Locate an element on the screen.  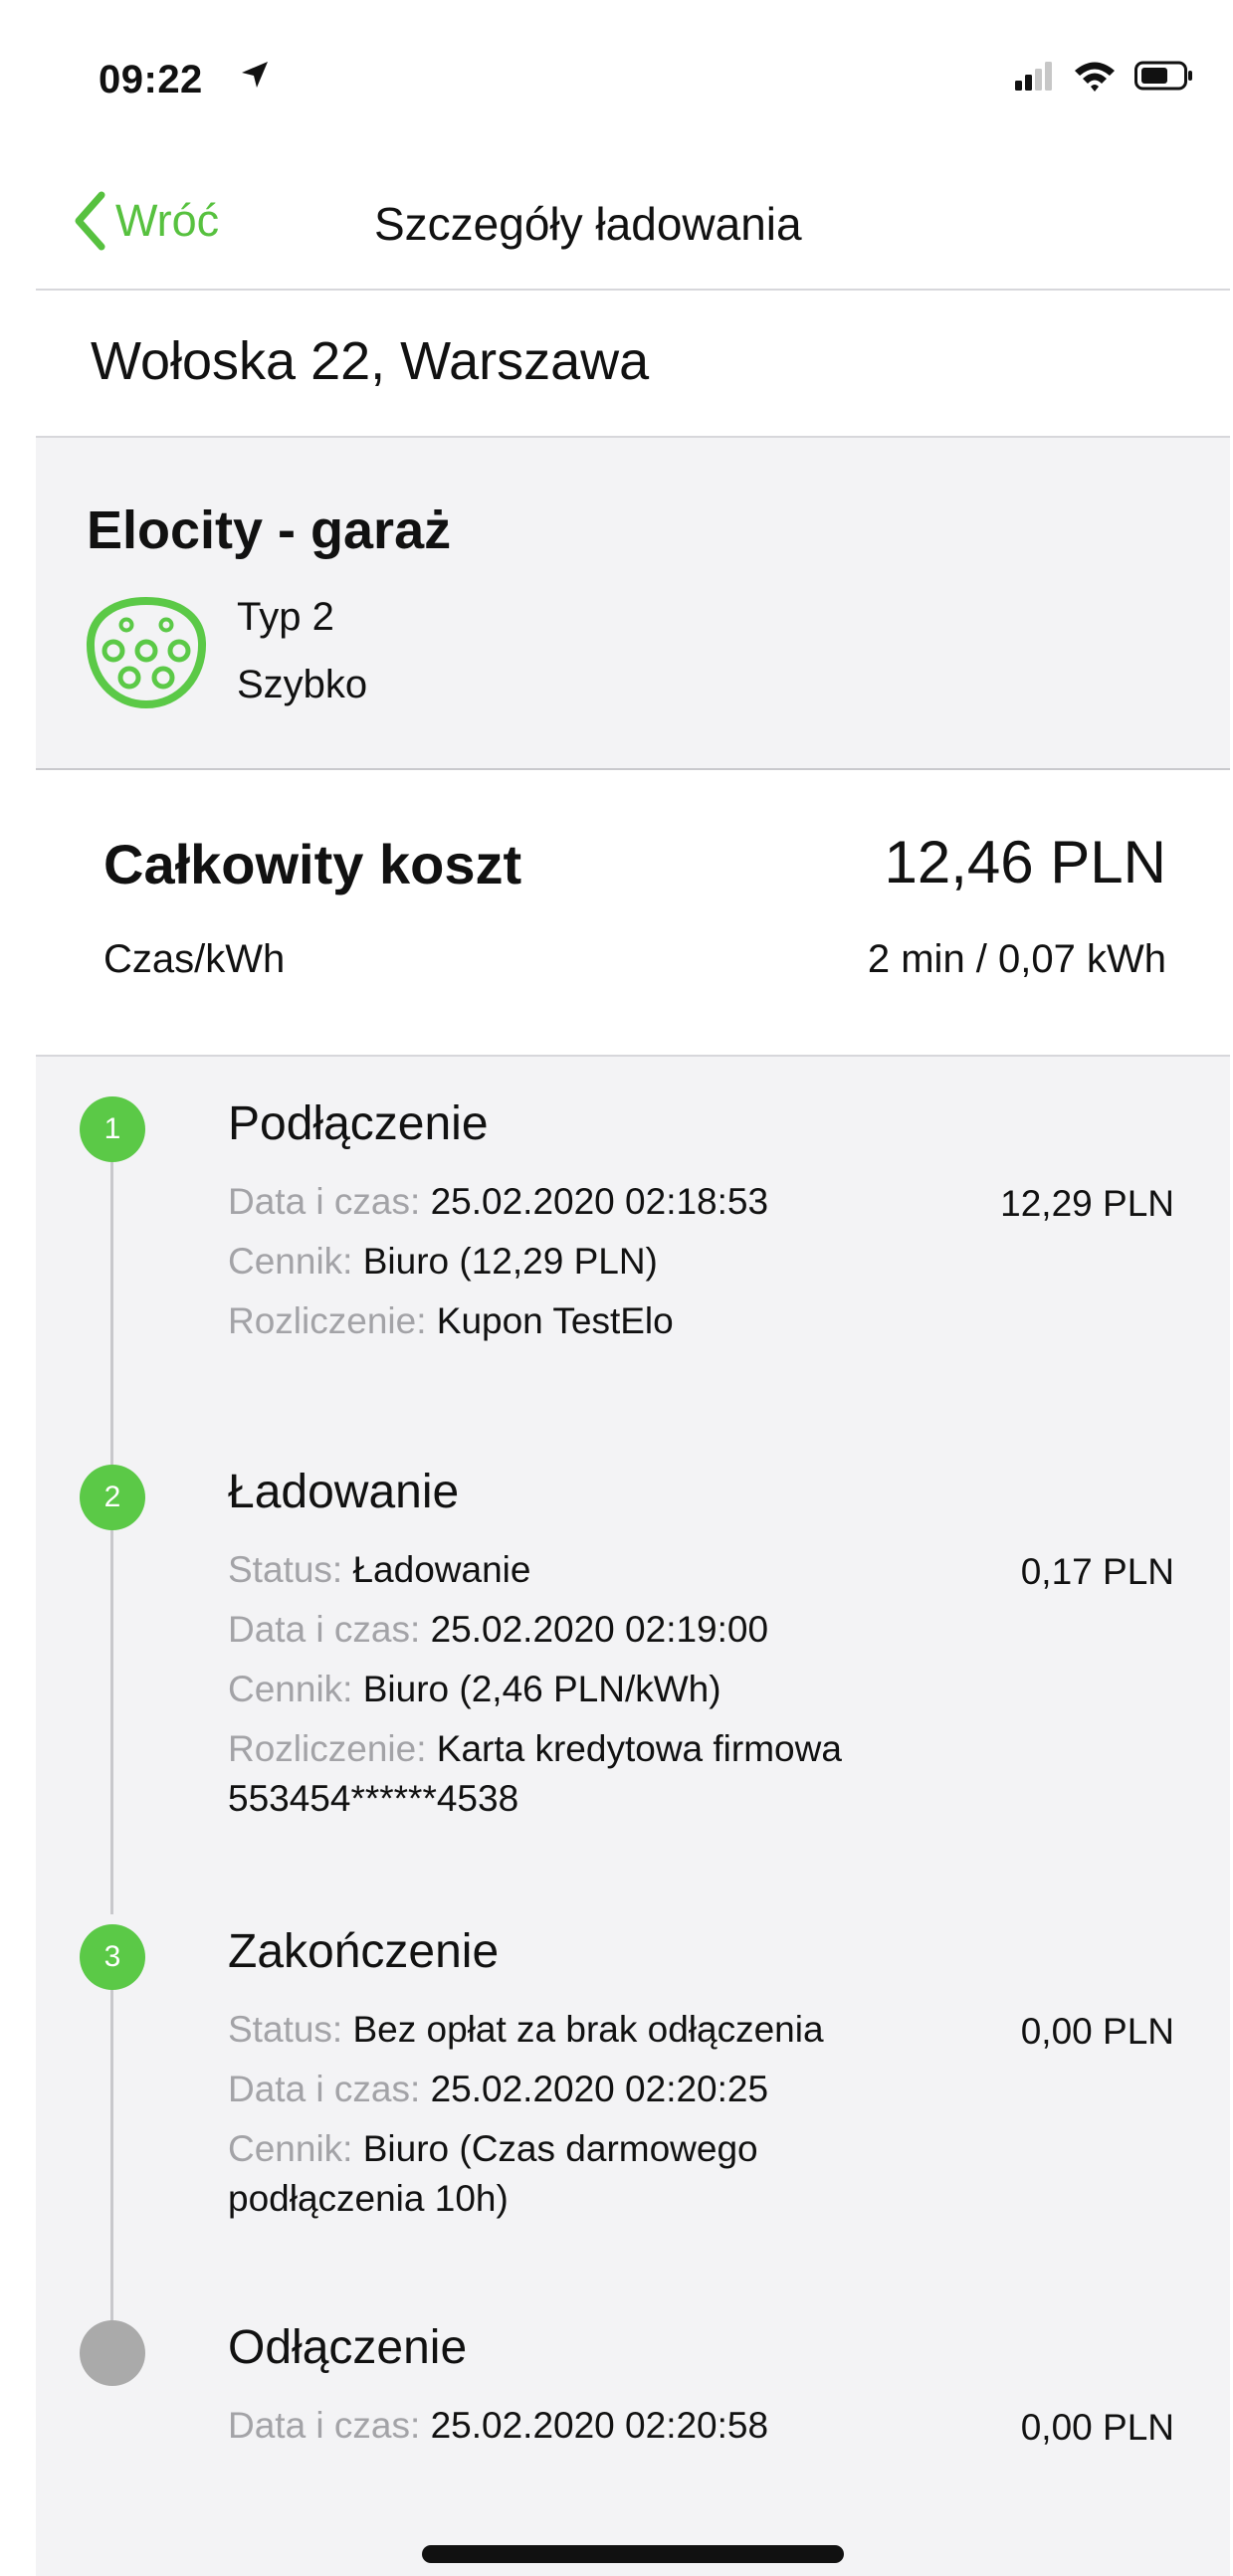
connector-type: Typ 2 is located at coordinates (285, 617).